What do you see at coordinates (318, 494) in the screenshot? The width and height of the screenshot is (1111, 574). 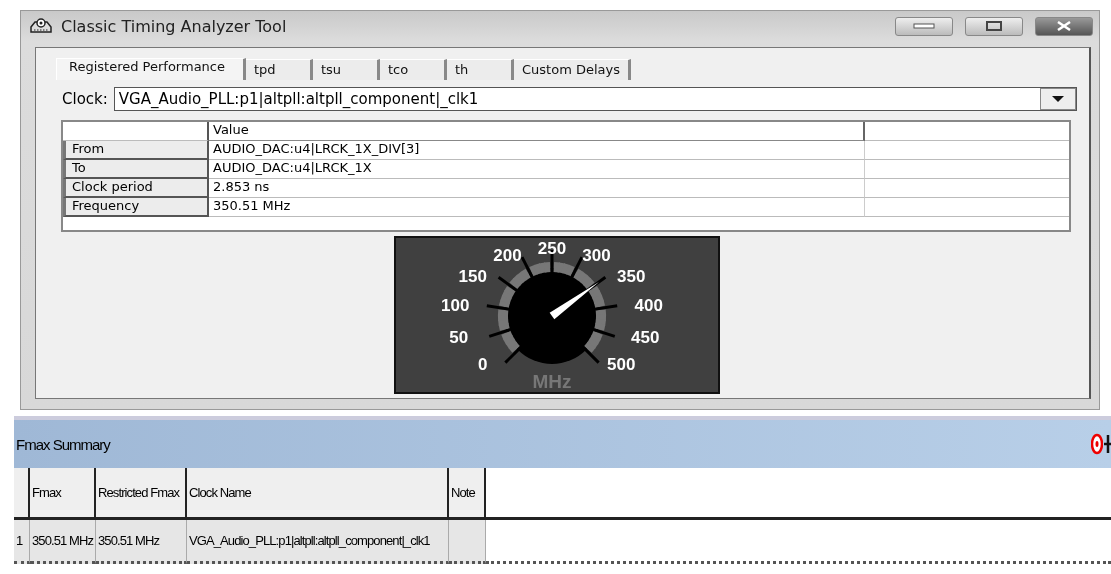 I see `column-header: Clock Name` at bounding box center [318, 494].